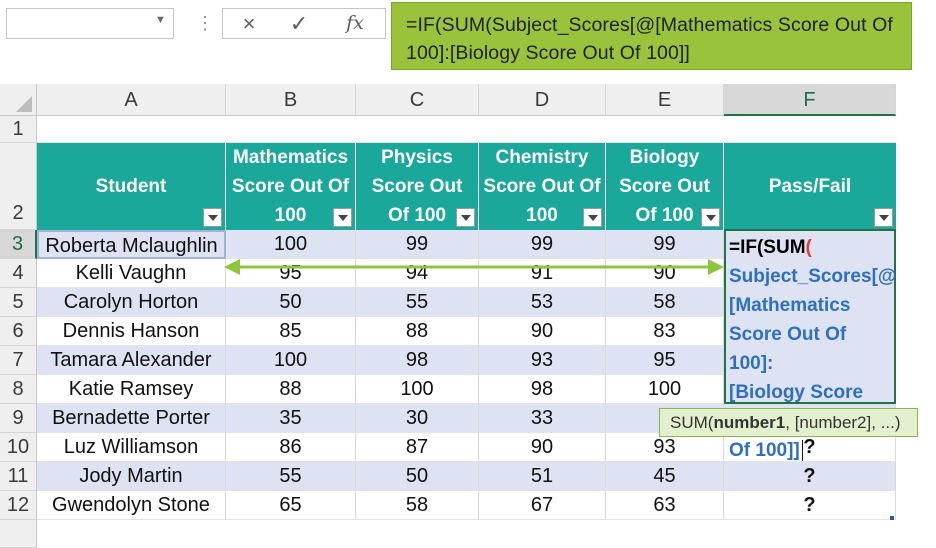 The width and height of the screenshot is (936, 548). What do you see at coordinates (291, 360) in the screenshot?
I see `math-score-cell: 100` at bounding box center [291, 360].